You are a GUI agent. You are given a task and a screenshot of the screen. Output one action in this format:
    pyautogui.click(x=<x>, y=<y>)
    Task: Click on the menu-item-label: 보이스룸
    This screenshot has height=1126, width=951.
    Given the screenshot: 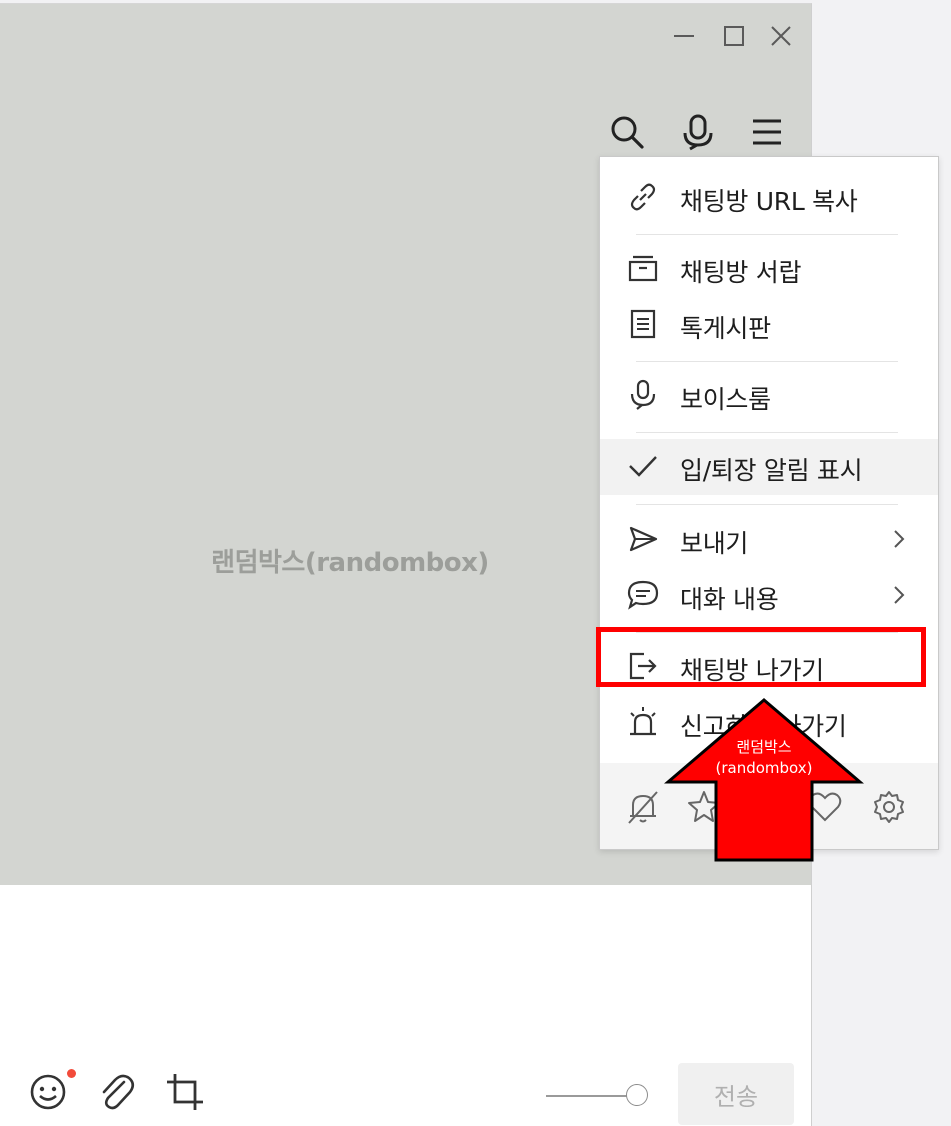 What is the action you would take?
    pyautogui.click(x=725, y=399)
    